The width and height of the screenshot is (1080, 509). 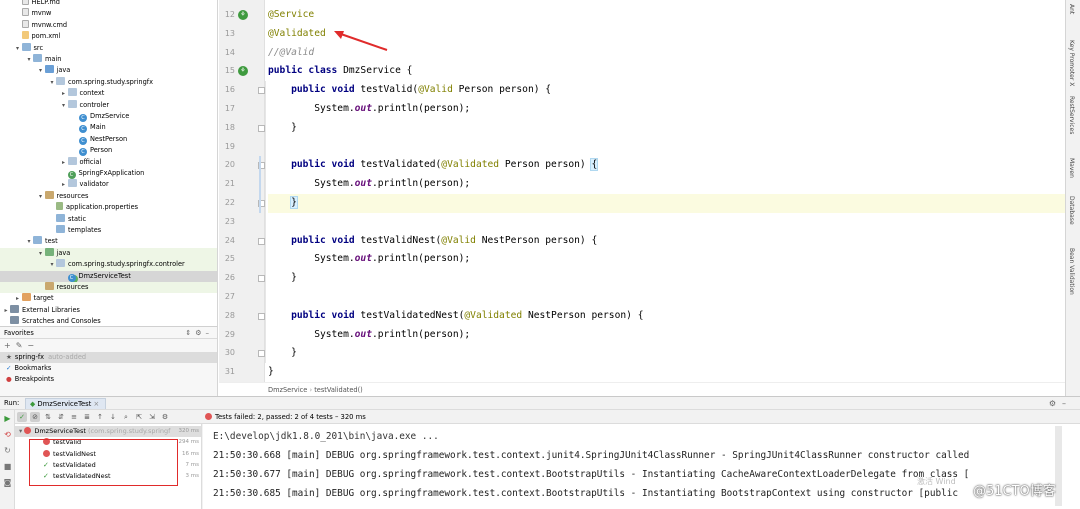 I want to click on stop-icon: ■, so click(x=7, y=466).